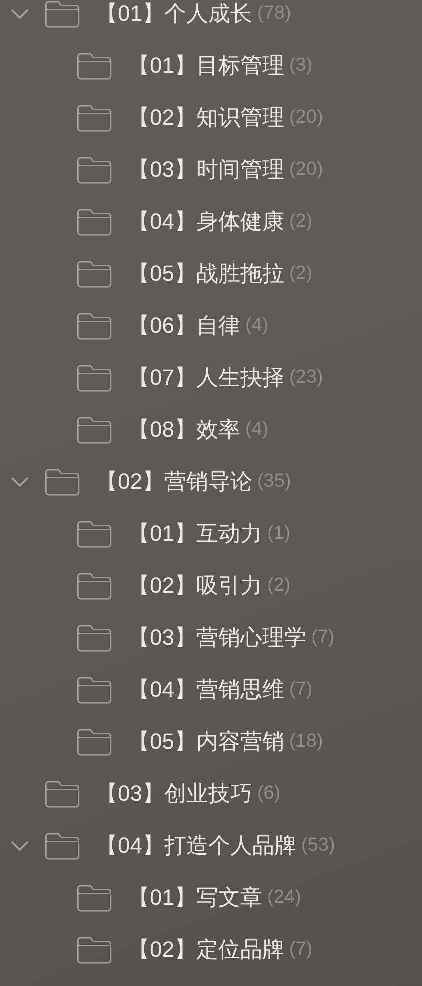 The image size is (422, 986). I want to click on folder-name: 【02】吸引力, so click(195, 586).